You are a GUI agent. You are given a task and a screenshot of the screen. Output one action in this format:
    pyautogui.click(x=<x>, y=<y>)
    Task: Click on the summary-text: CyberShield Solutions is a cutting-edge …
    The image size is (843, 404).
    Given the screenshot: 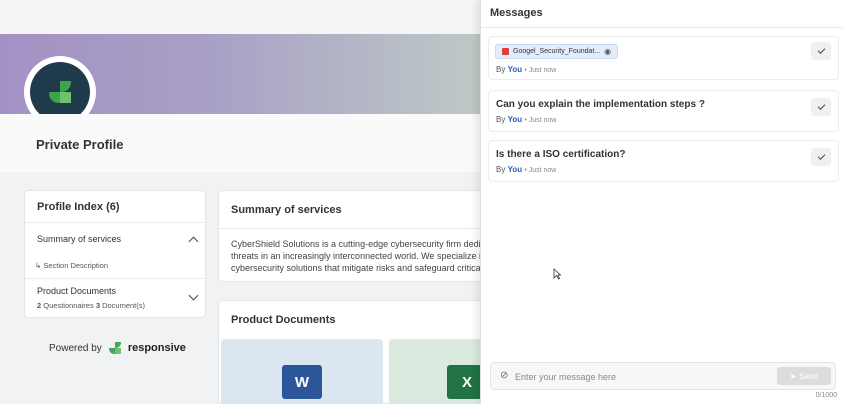 What is the action you would take?
    pyautogui.click(x=356, y=256)
    